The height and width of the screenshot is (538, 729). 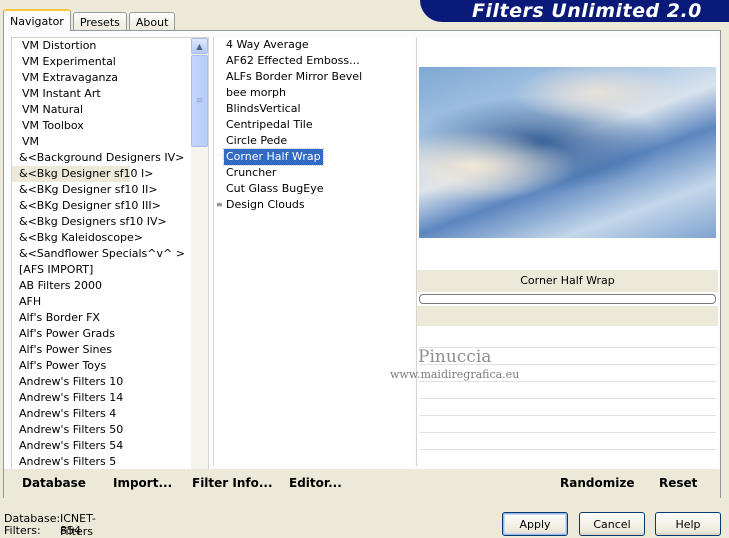 What do you see at coordinates (83, 174) in the screenshot?
I see `category-list-item: &<Bkg Designer sf10 I>` at bounding box center [83, 174].